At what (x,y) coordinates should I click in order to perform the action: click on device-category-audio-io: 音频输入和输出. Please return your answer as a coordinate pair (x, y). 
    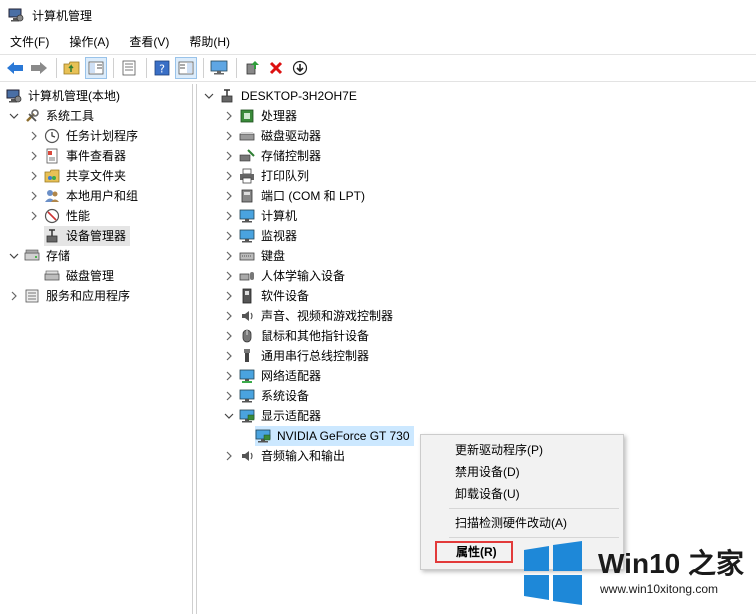
    Looking at the image, I should click on (285, 456).